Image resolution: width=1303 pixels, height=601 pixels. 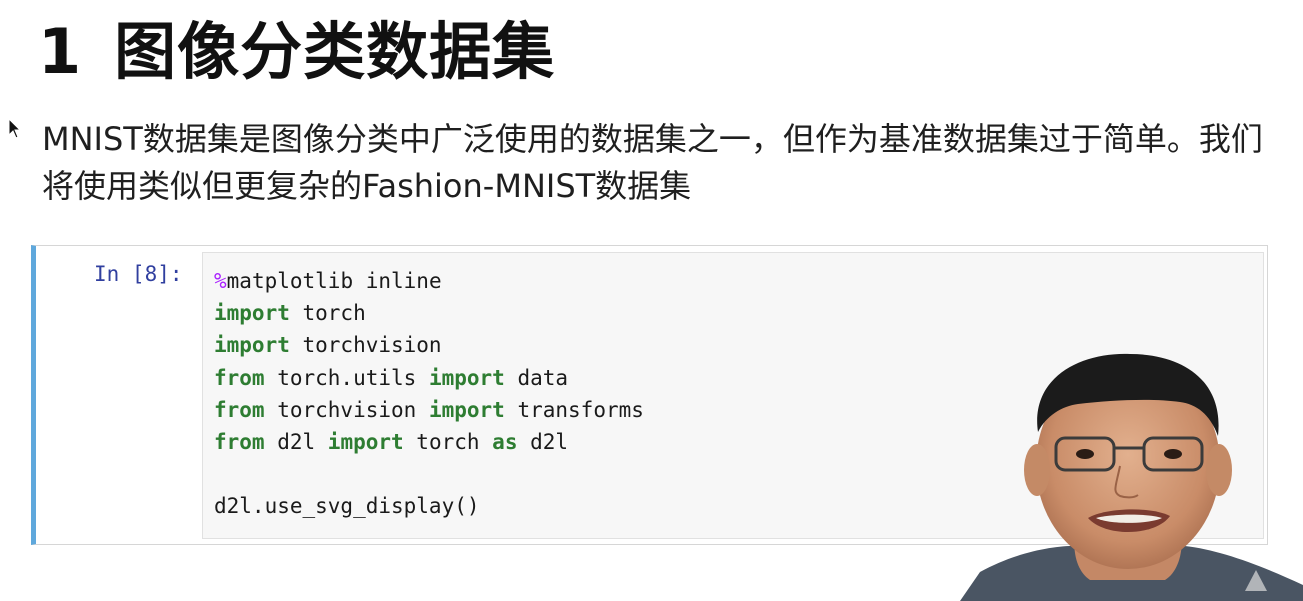 What do you see at coordinates (1256, 580) in the screenshot?
I see `triangle-watermark-icon` at bounding box center [1256, 580].